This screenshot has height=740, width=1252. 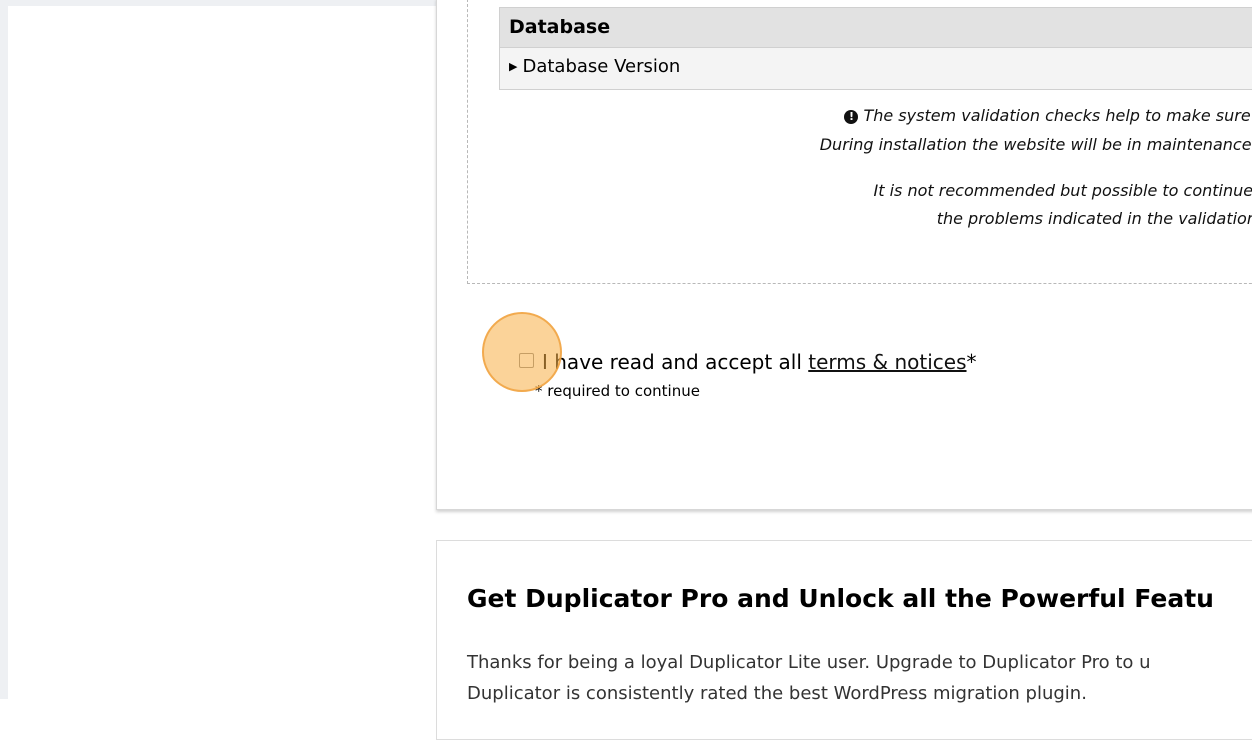 What do you see at coordinates (887, 362) in the screenshot?
I see `terms-notices-link: terms & notices` at bounding box center [887, 362].